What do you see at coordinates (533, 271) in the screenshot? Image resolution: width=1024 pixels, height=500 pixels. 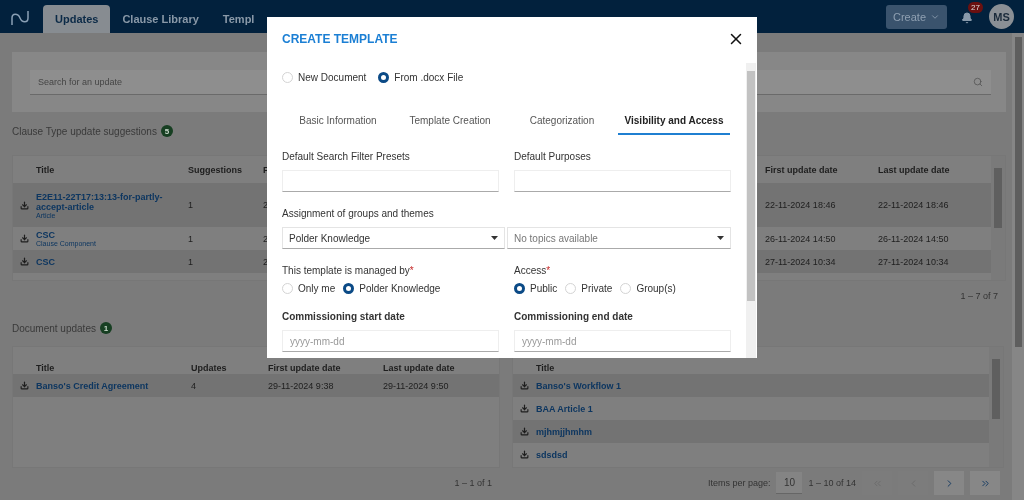 I see `field-label: Access*` at bounding box center [533, 271].